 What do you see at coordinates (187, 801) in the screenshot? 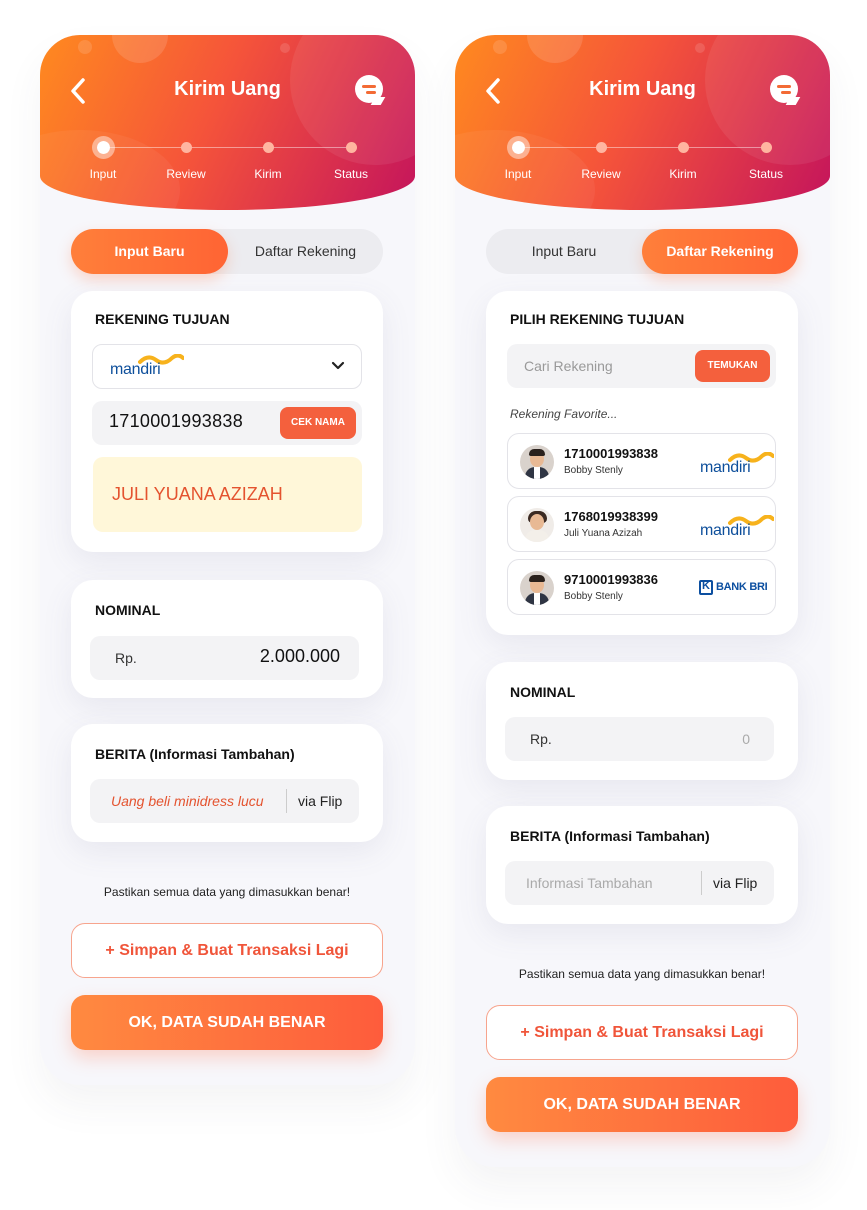
I see `note-value: Uang beli minidress lucu` at bounding box center [187, 801].